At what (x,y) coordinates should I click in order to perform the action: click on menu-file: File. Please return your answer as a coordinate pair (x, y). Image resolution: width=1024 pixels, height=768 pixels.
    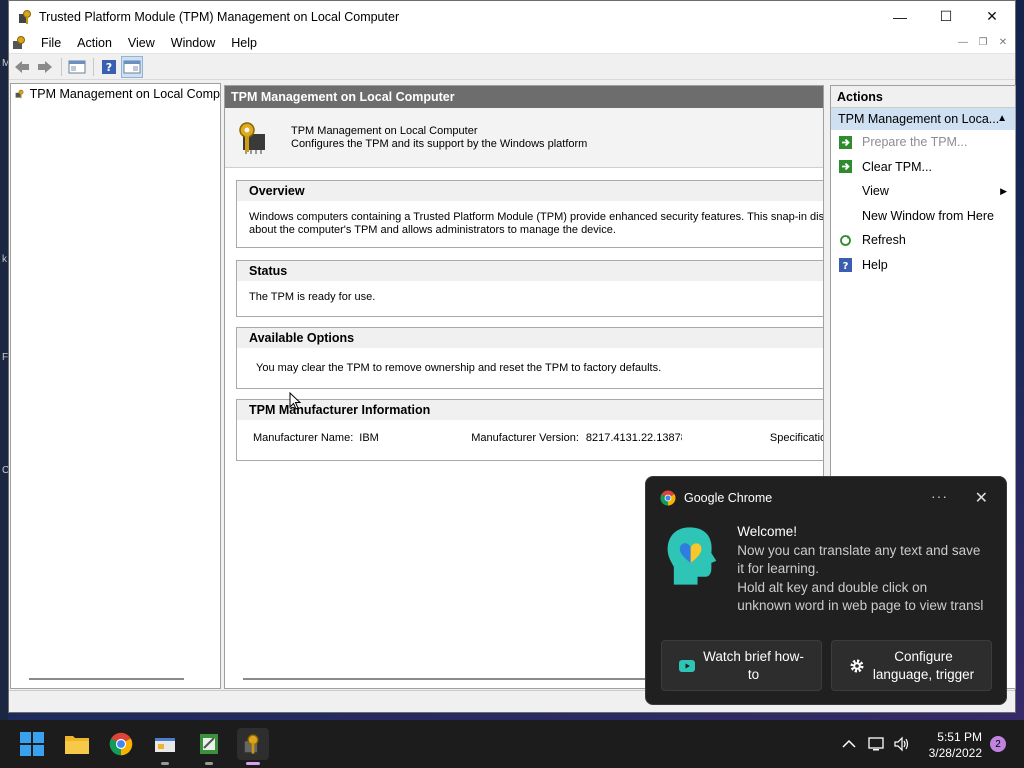
    Looking at the image, I should click on (51, 43).